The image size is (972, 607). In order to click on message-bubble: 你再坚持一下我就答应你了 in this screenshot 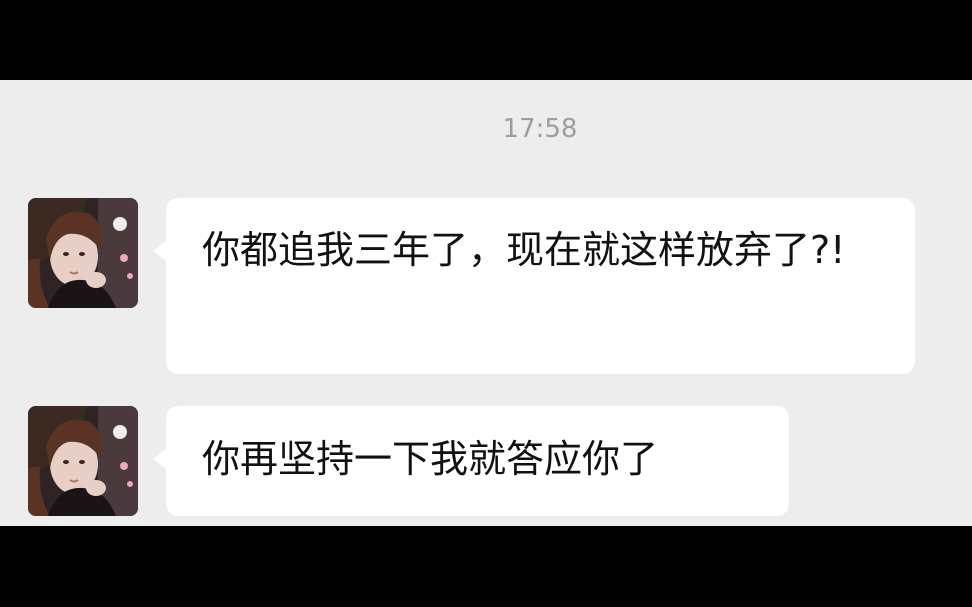, I will do `click(471, 461)`.